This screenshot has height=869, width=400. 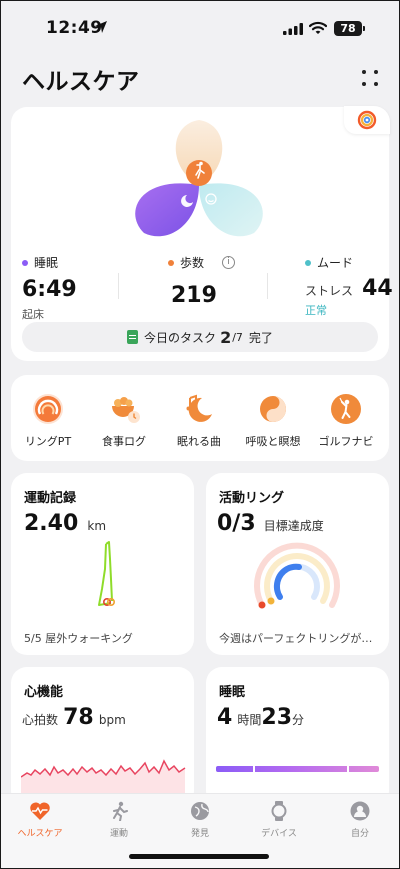 I want to click on tab-label: 運動, so click(x=118, y=834).